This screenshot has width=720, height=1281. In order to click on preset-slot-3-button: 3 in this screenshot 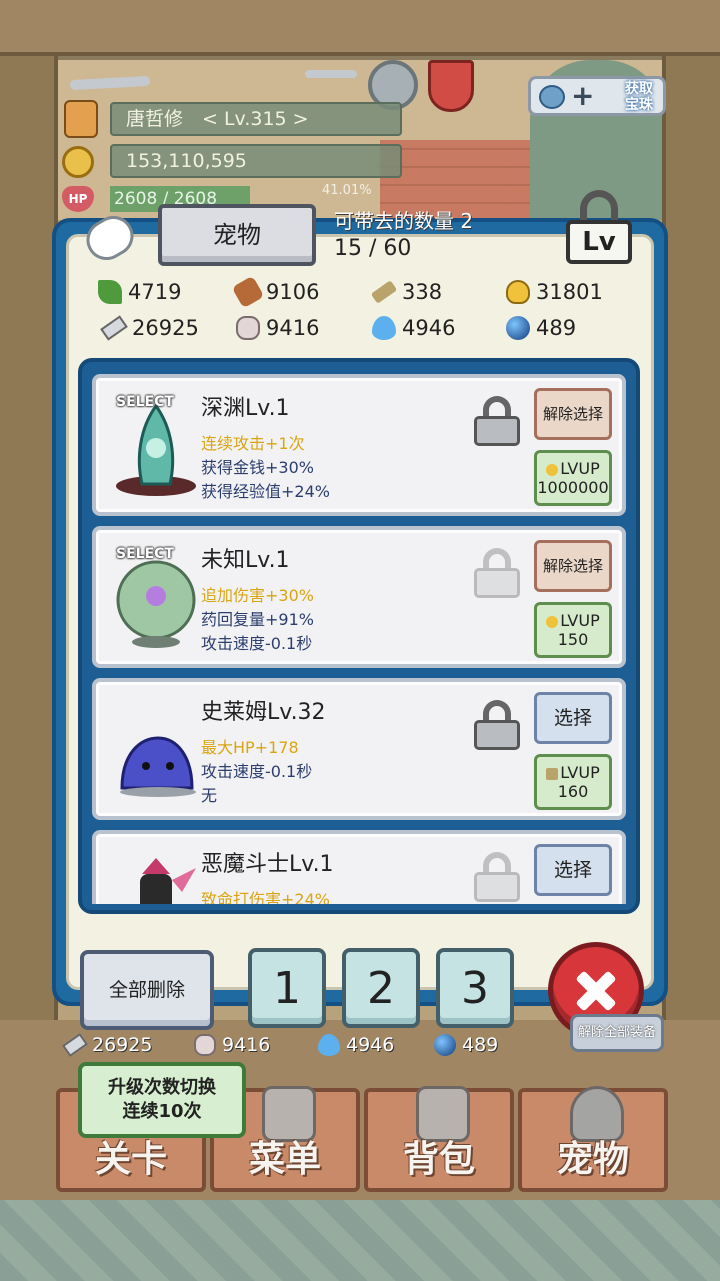, I will do `click(475, 988)`.